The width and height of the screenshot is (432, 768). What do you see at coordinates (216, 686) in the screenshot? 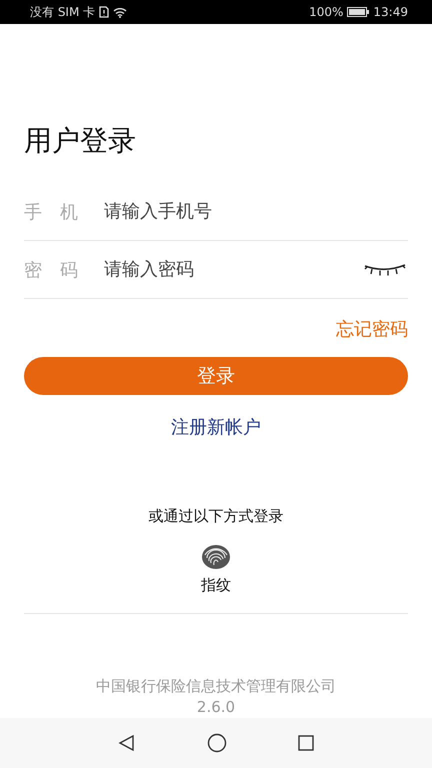
I see `company-name: 中国银行保险信息技术管理有限公司` at bounding box center [216, 686].